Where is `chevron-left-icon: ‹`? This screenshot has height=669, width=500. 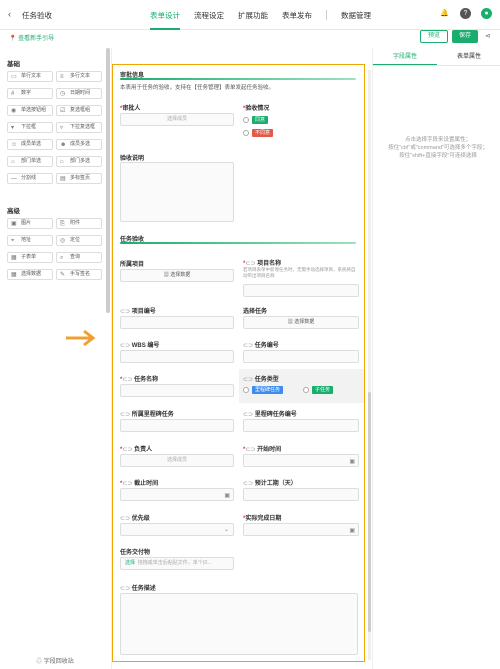 chevron-left-icon: ‹ is located at coordinates (9, 14).